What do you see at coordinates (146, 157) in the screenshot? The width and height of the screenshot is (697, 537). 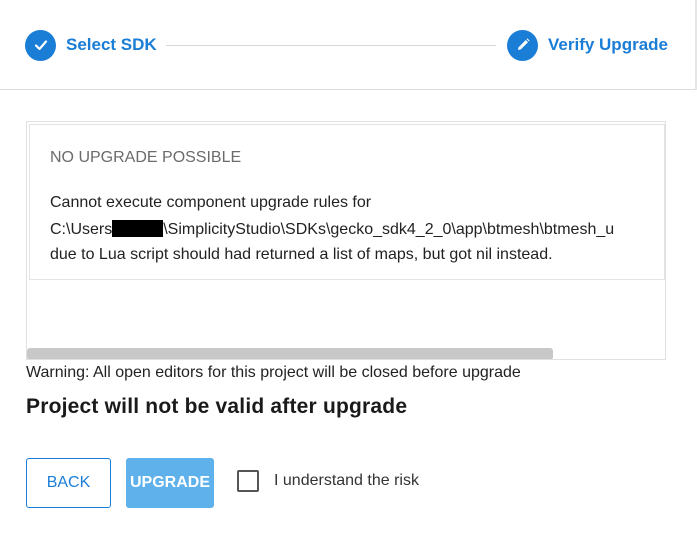 I see `message-title: NO UPGRADE POSSIBLE` at bounding box center [146, 157].